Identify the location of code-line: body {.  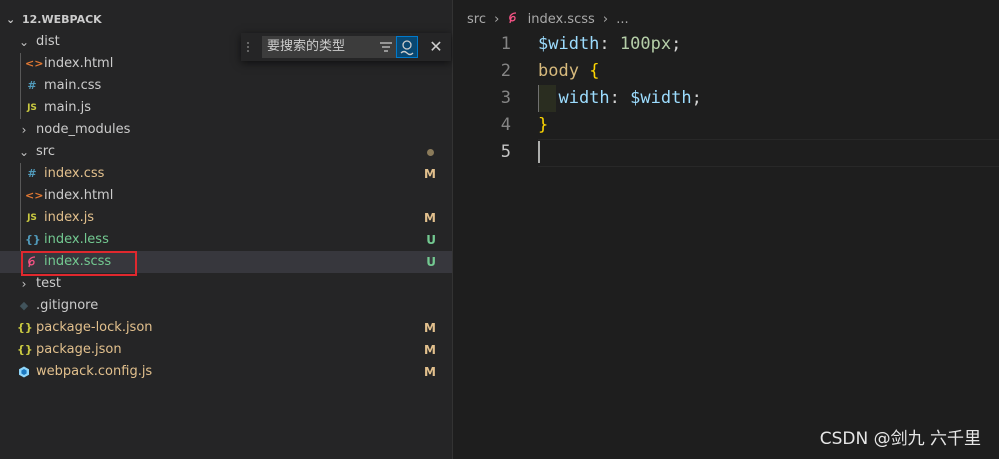
(568, 71).